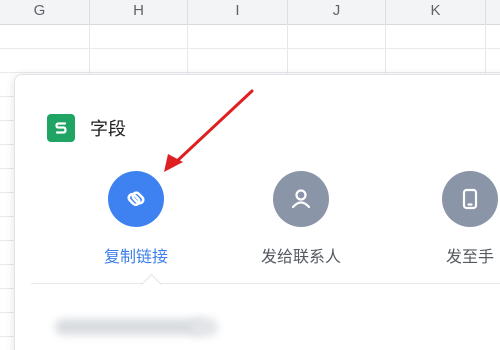 Image resolution: width=500 pixels, height=350 pixels. Describe the element at coordinates (136, 199) in the screenshot. I see `link-icon` at that location.